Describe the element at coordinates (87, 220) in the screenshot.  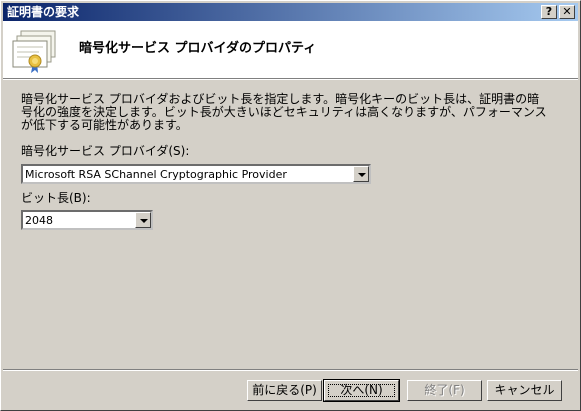
I see `bitlen-dropdown: 2048` at that location.